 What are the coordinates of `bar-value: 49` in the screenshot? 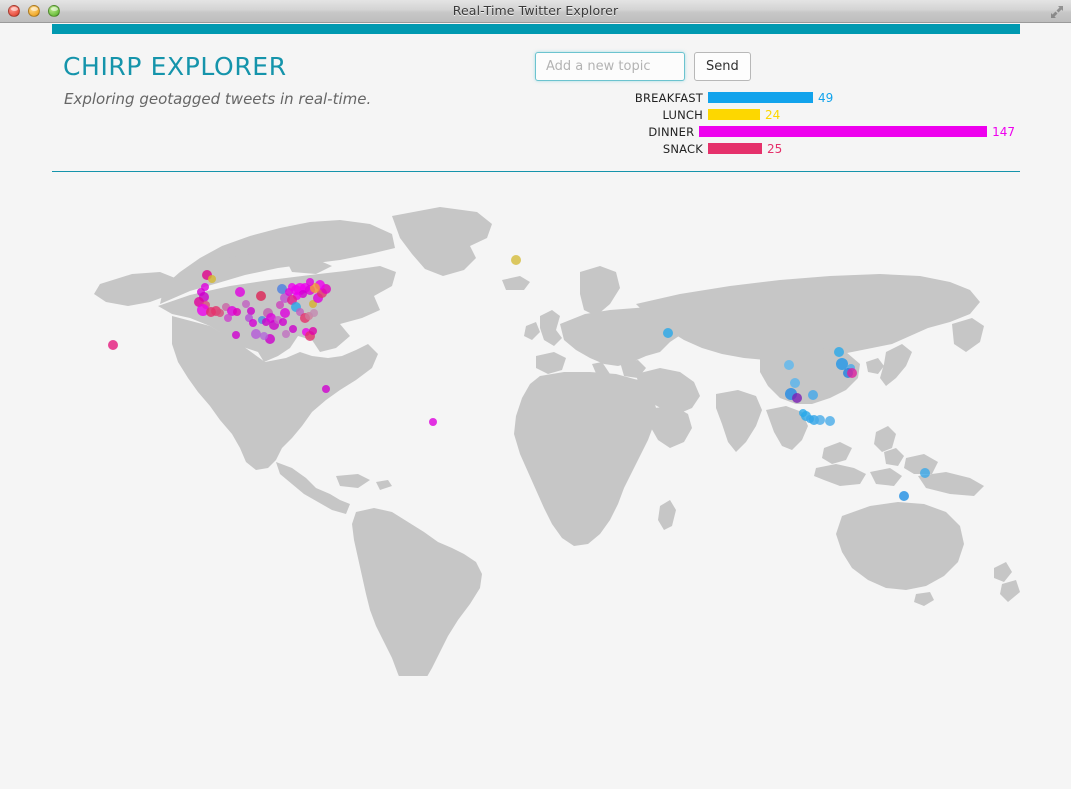 It's located at (826, 97).